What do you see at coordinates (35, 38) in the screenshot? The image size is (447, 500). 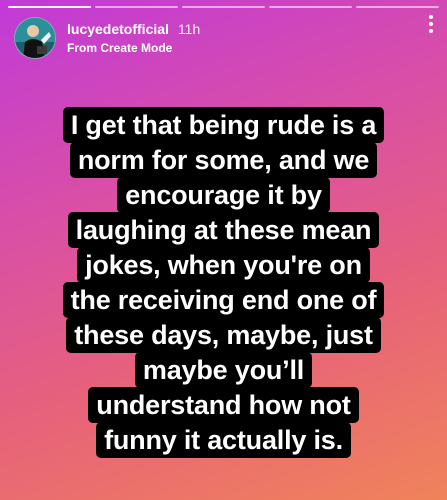 I see `profile-avatar-icon` at bounding box center [35, 38].